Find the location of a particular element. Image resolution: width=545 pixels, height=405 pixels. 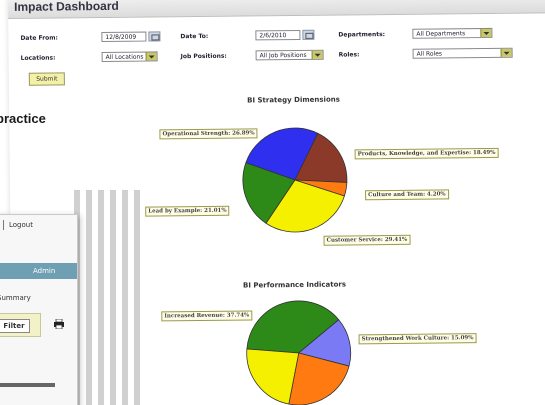

filter-box: Filter is located at coordinates (20, 325).